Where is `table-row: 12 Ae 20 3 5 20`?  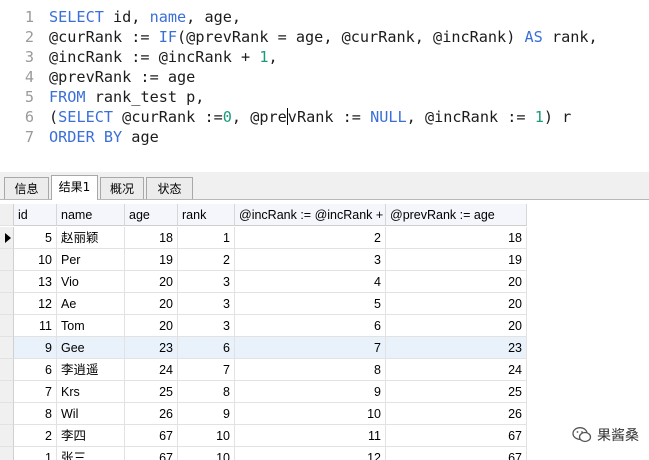 table-row: 12 Ae 20 3 5 20 is located at coordinates (263, 304).